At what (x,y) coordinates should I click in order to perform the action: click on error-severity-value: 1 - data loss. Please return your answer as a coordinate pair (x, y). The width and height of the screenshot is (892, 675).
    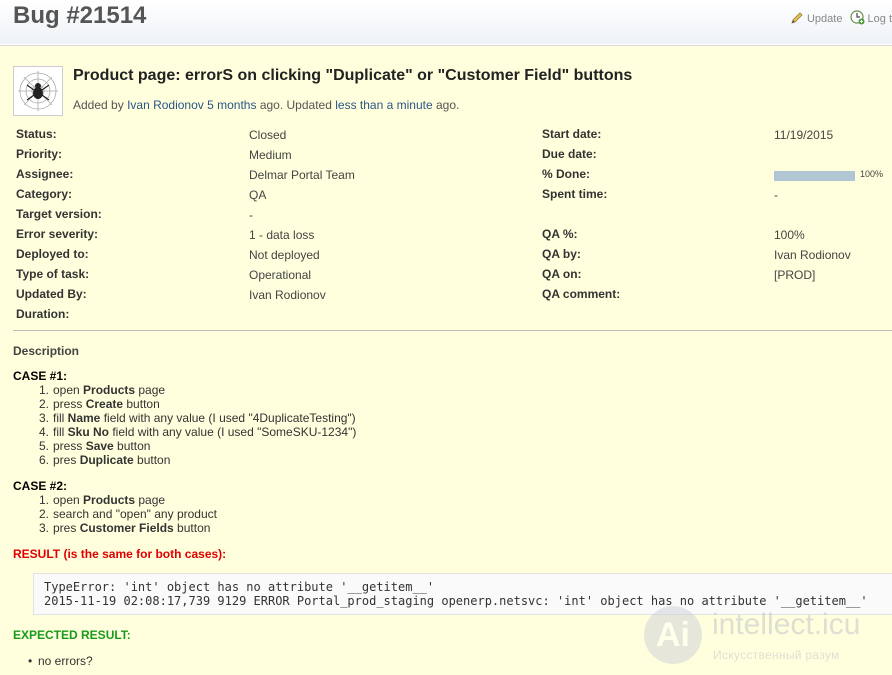
    Looking at the image, I should click on (282, 235).